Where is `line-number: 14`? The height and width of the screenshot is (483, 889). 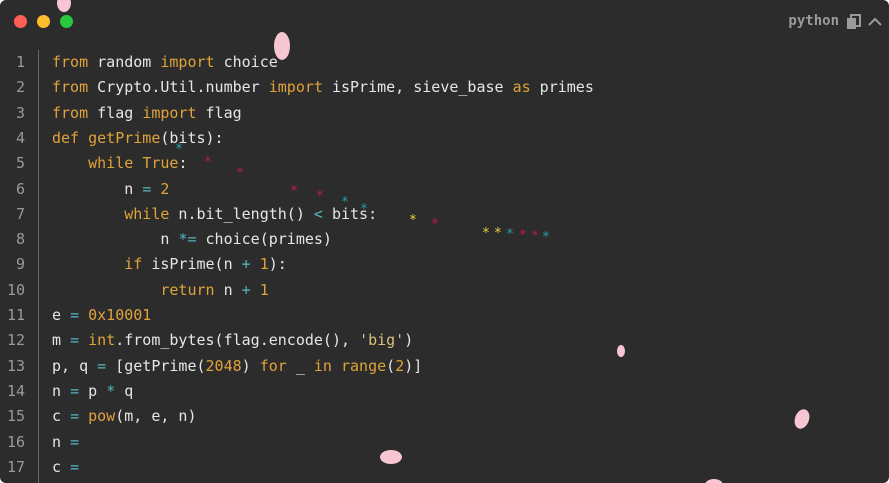
line-number: 14 is located at coordinates (15, 390).